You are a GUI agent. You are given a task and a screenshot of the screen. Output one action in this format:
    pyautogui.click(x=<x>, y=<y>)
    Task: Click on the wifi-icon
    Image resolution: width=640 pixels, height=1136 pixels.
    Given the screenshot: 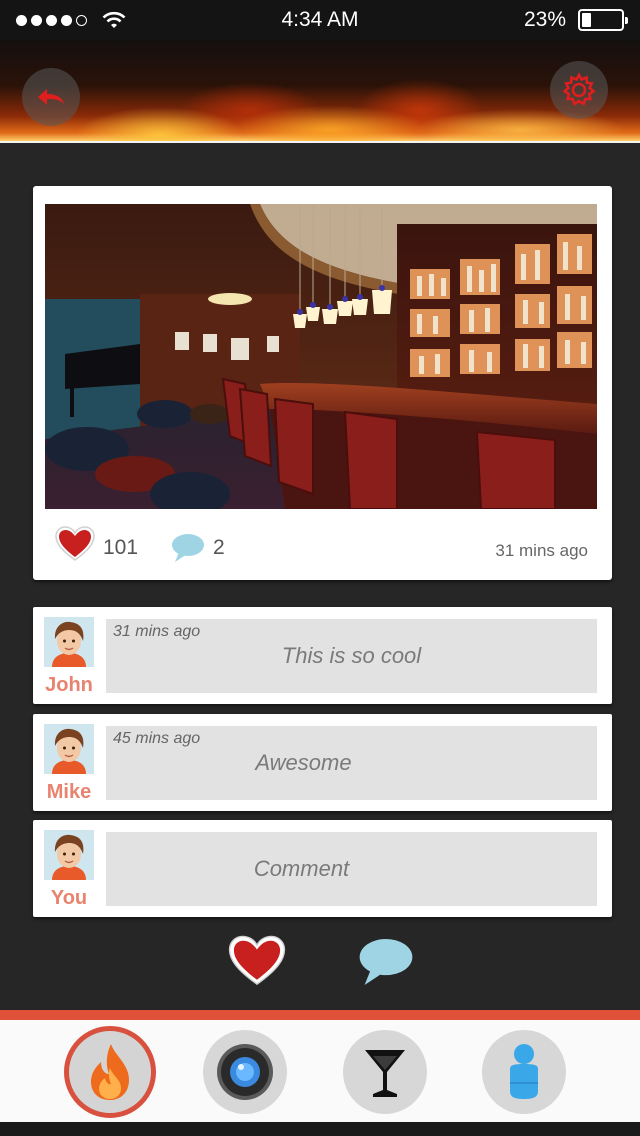 What is the action you would take?
    pyautogui.click(x=114, y=19)
    